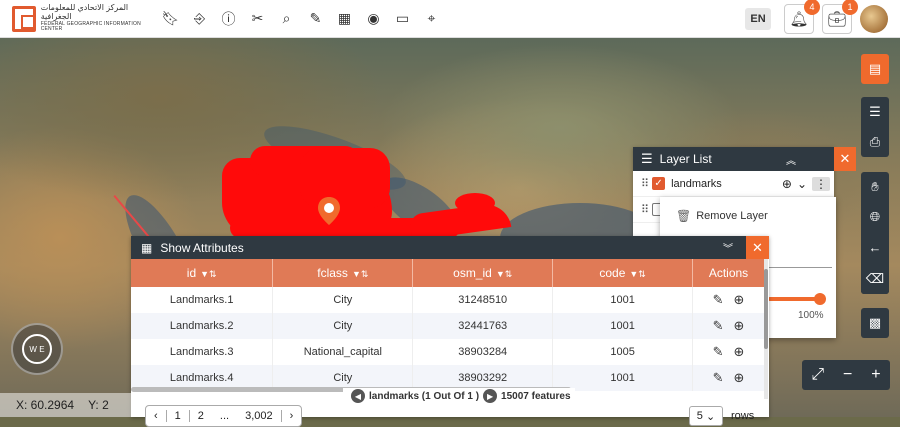  I want to click on rows-label: rows, so click(743, 416).